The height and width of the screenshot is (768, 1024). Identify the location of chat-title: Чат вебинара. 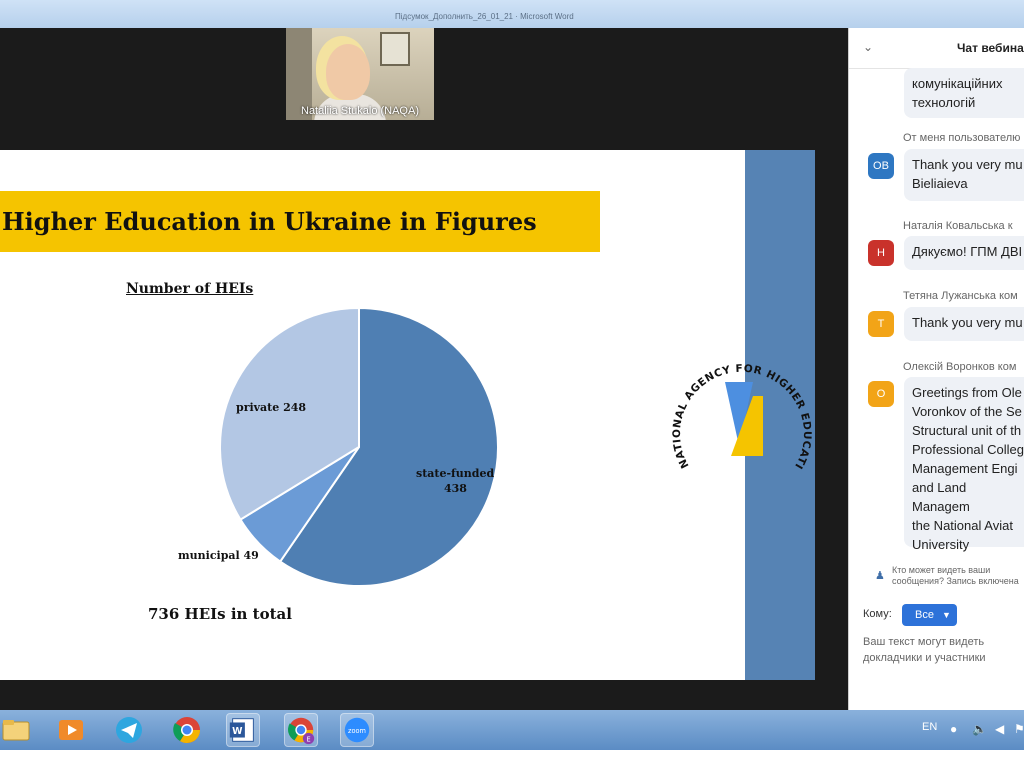
(990, 48).